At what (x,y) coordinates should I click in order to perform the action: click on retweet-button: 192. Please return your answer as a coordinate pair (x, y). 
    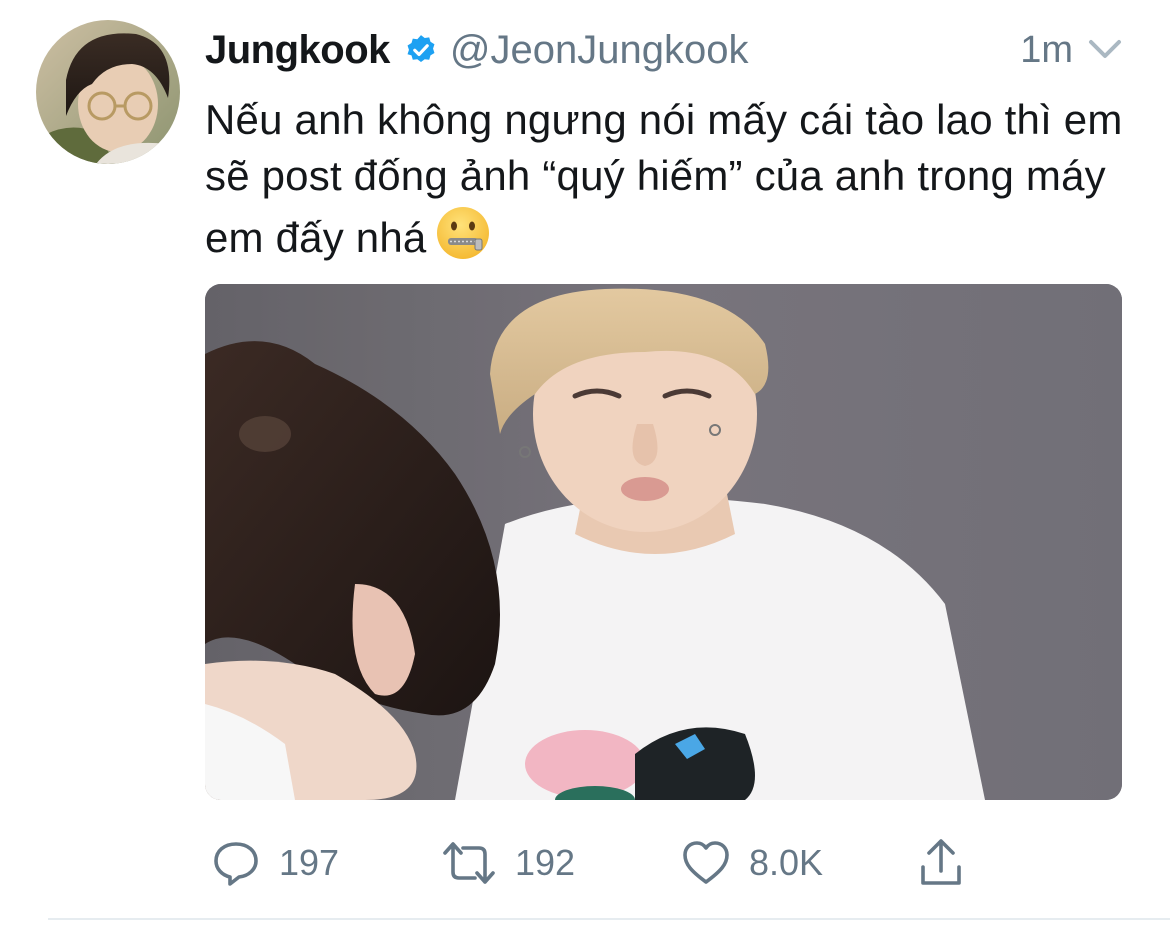
    Looking at the image, I should click on (508, 863).